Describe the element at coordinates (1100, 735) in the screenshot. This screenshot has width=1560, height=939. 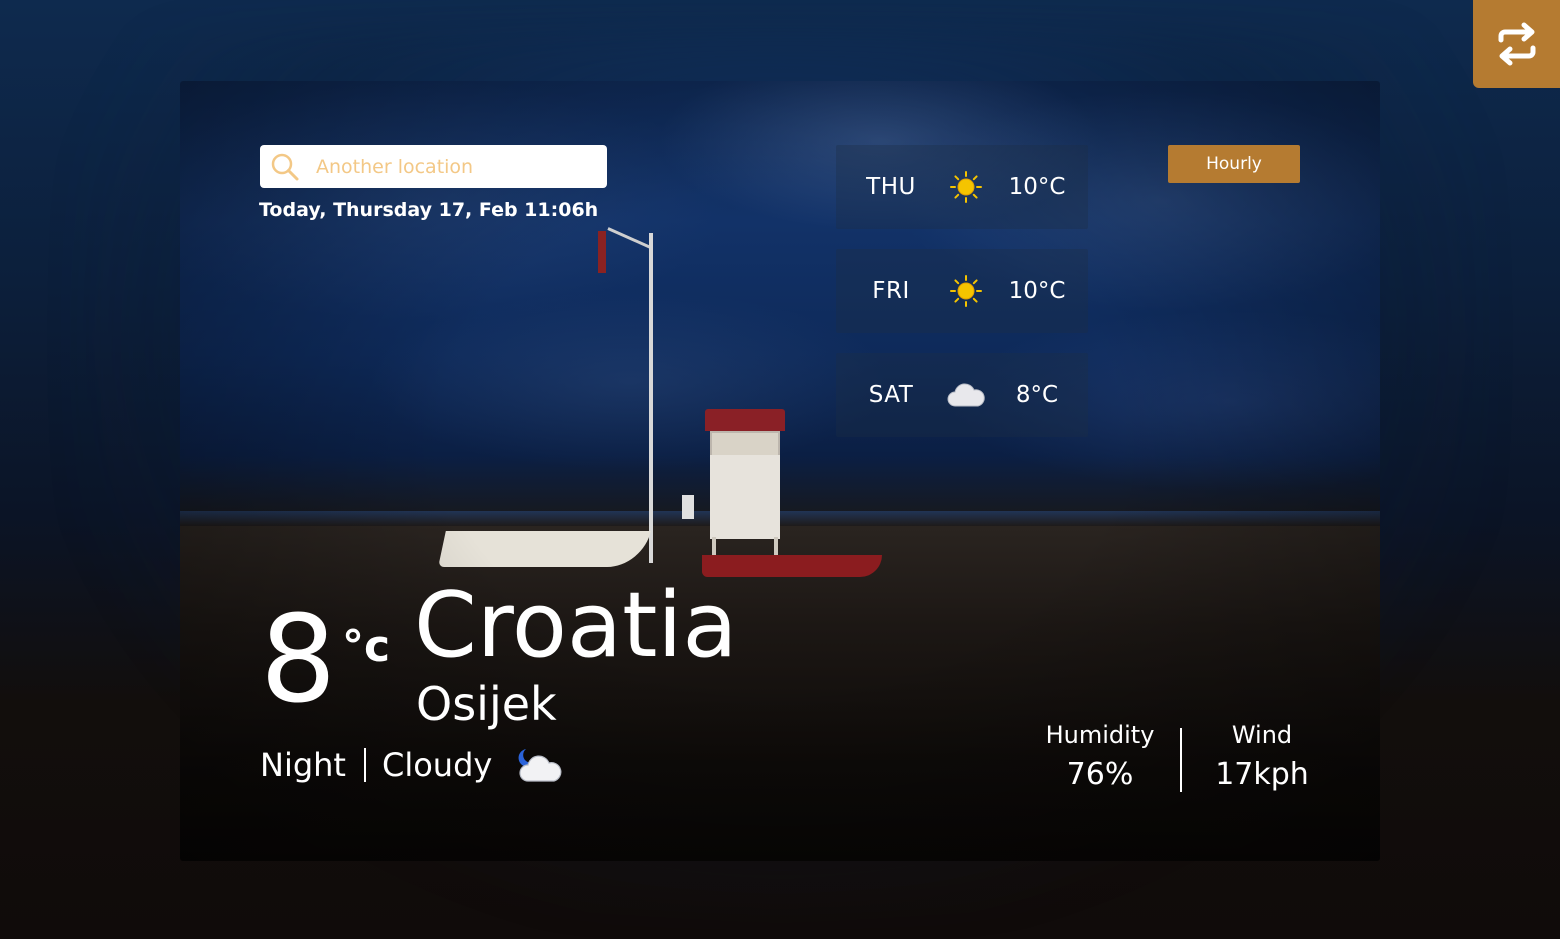
I see `humidity-label: Humidity` at that location.